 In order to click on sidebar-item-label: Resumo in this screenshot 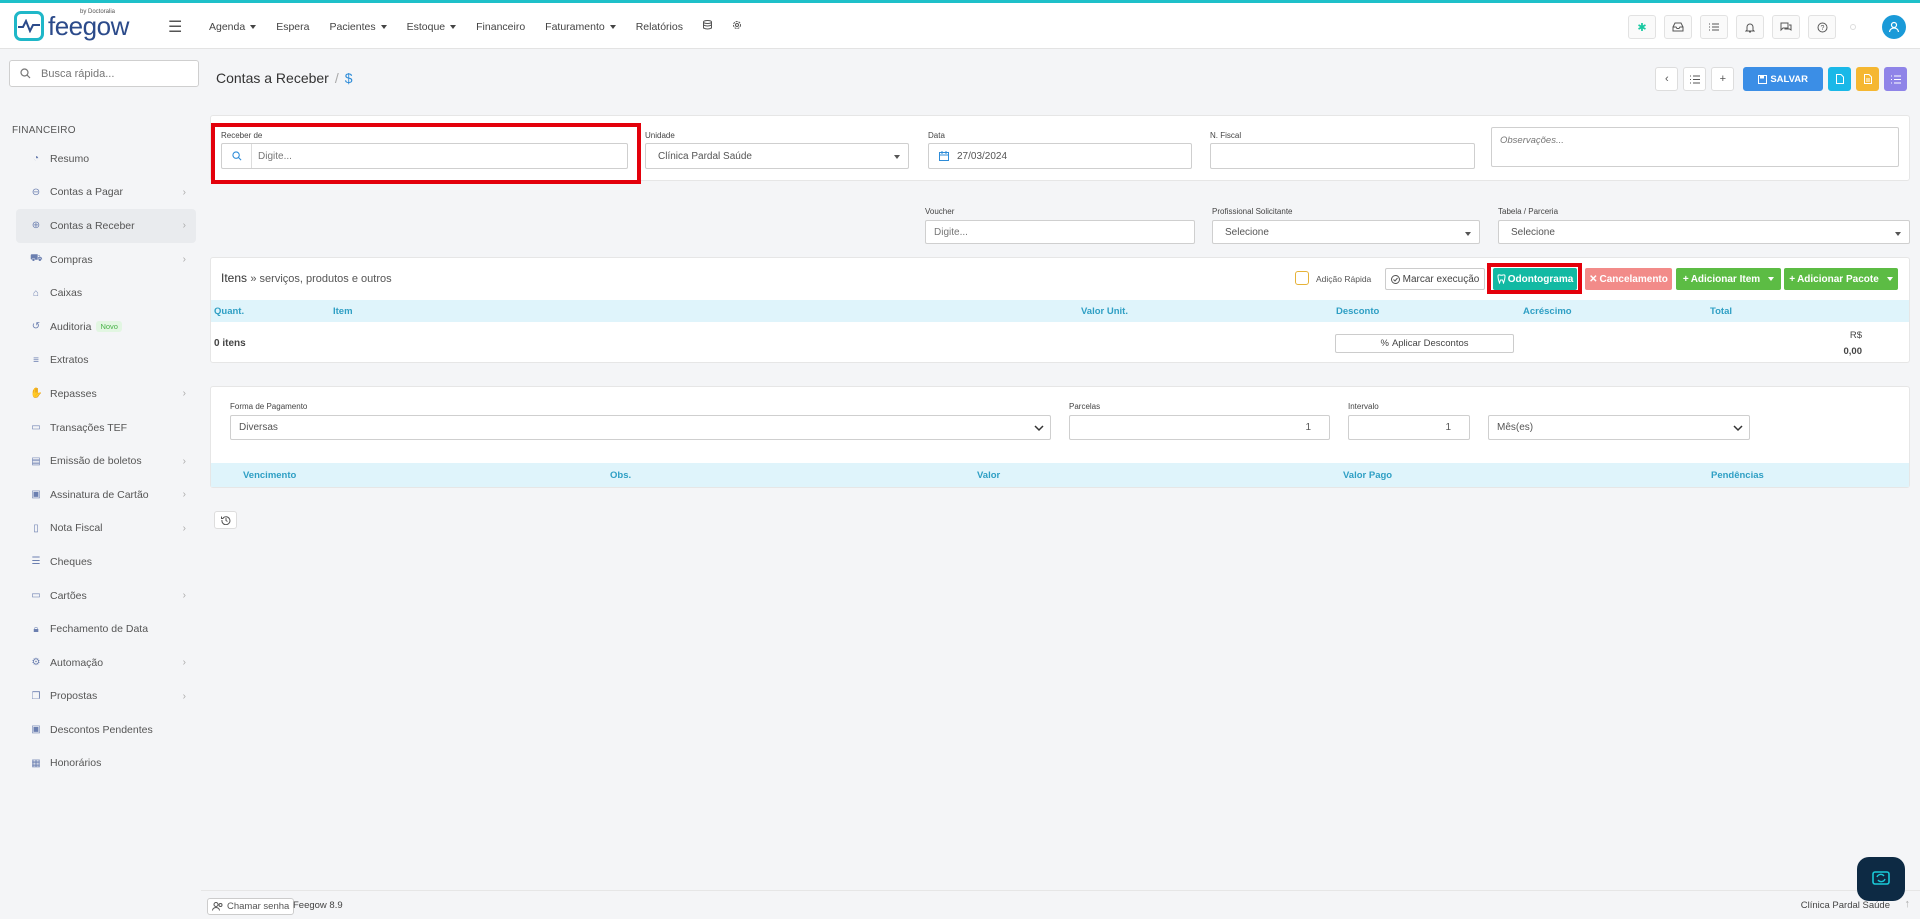, I will do `click(70, 158)`.